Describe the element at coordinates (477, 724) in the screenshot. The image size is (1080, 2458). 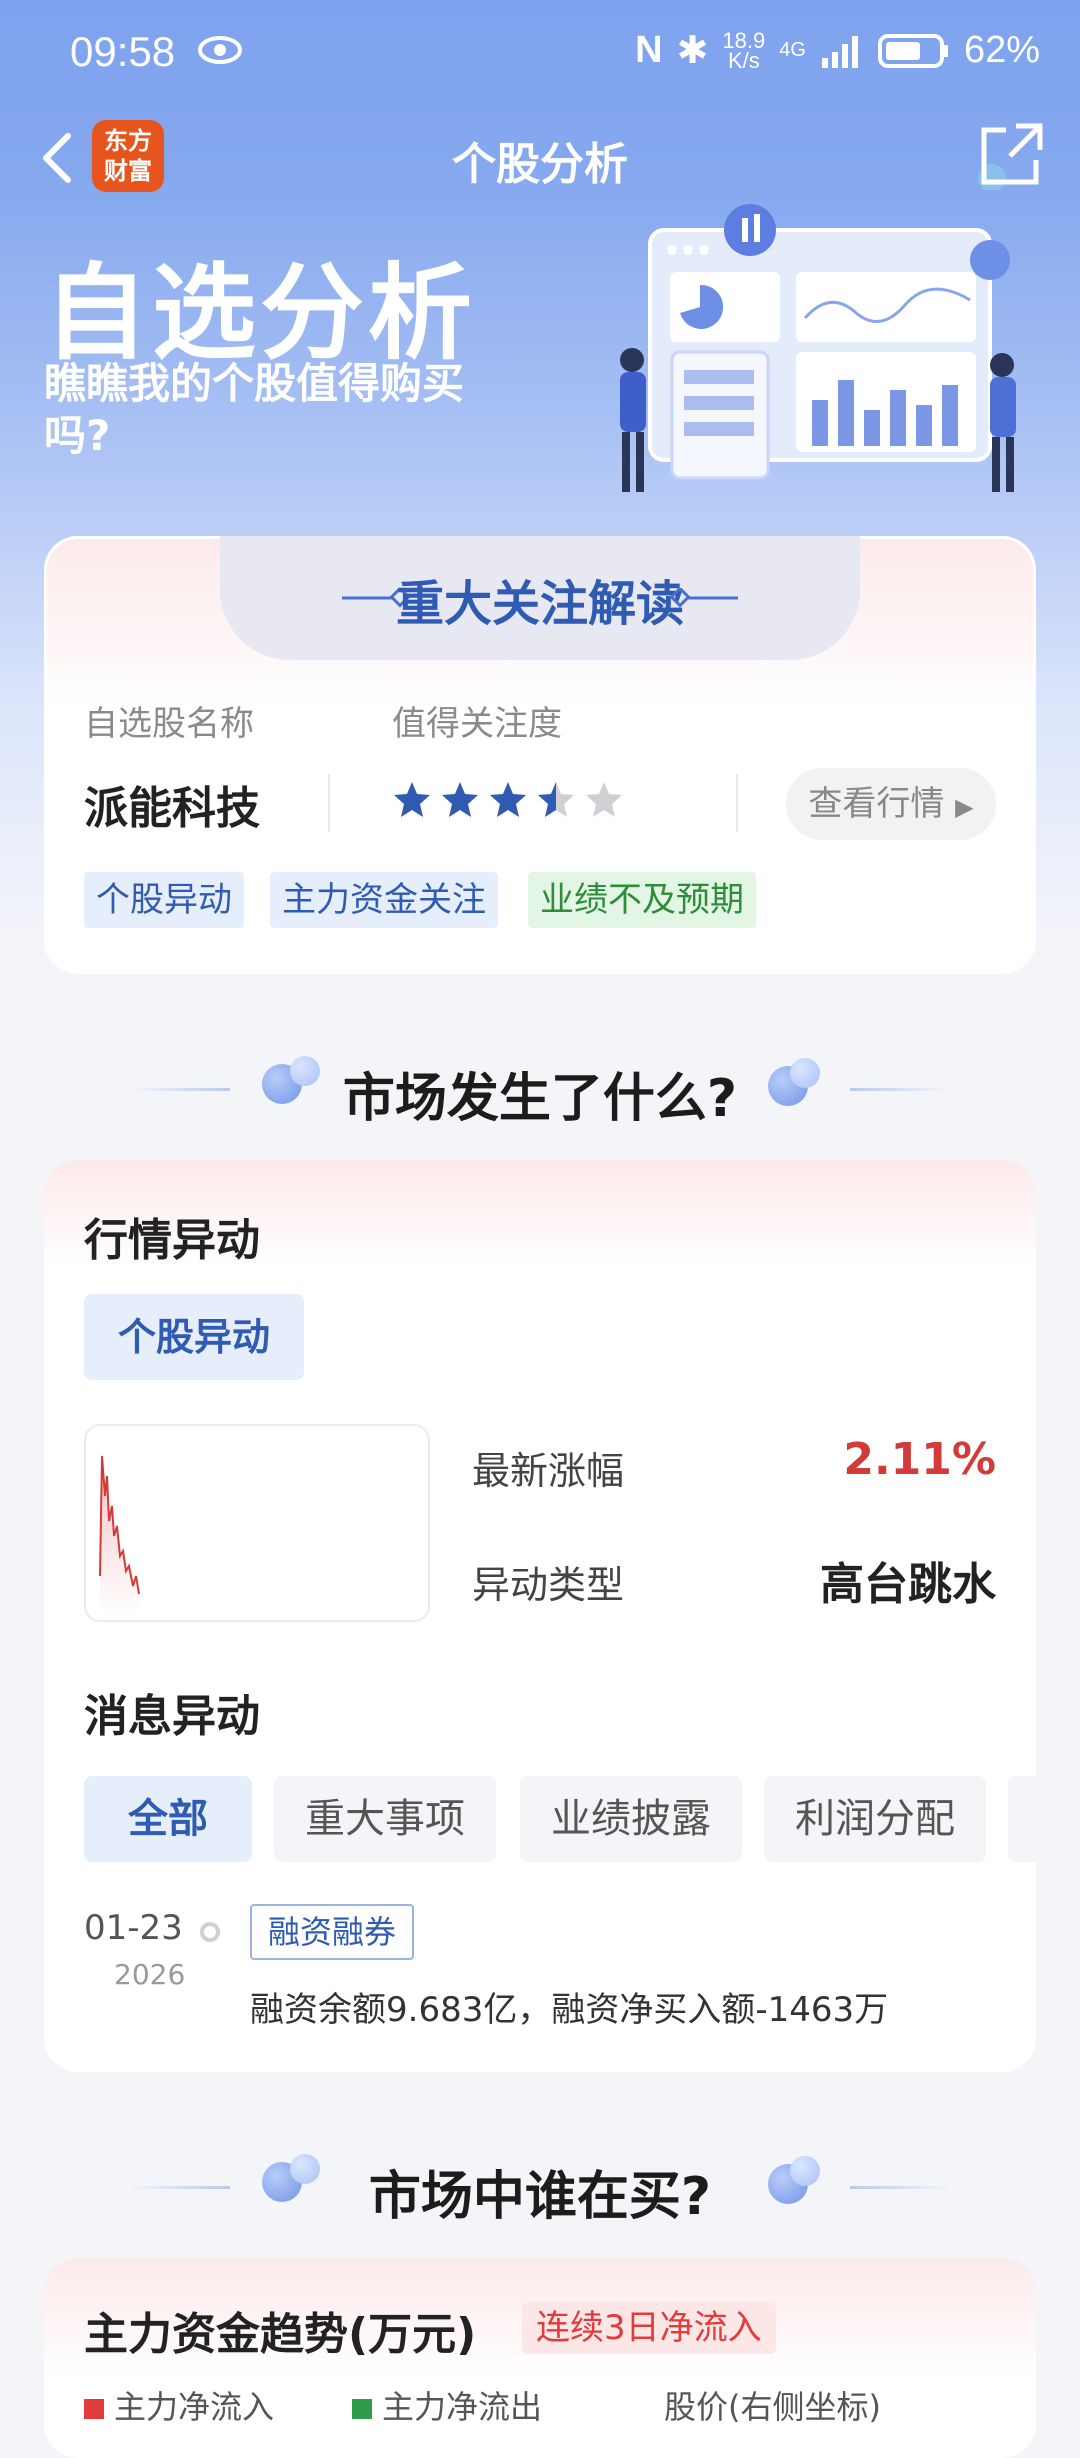
I see `attention-label: 值得关注度` at that location.